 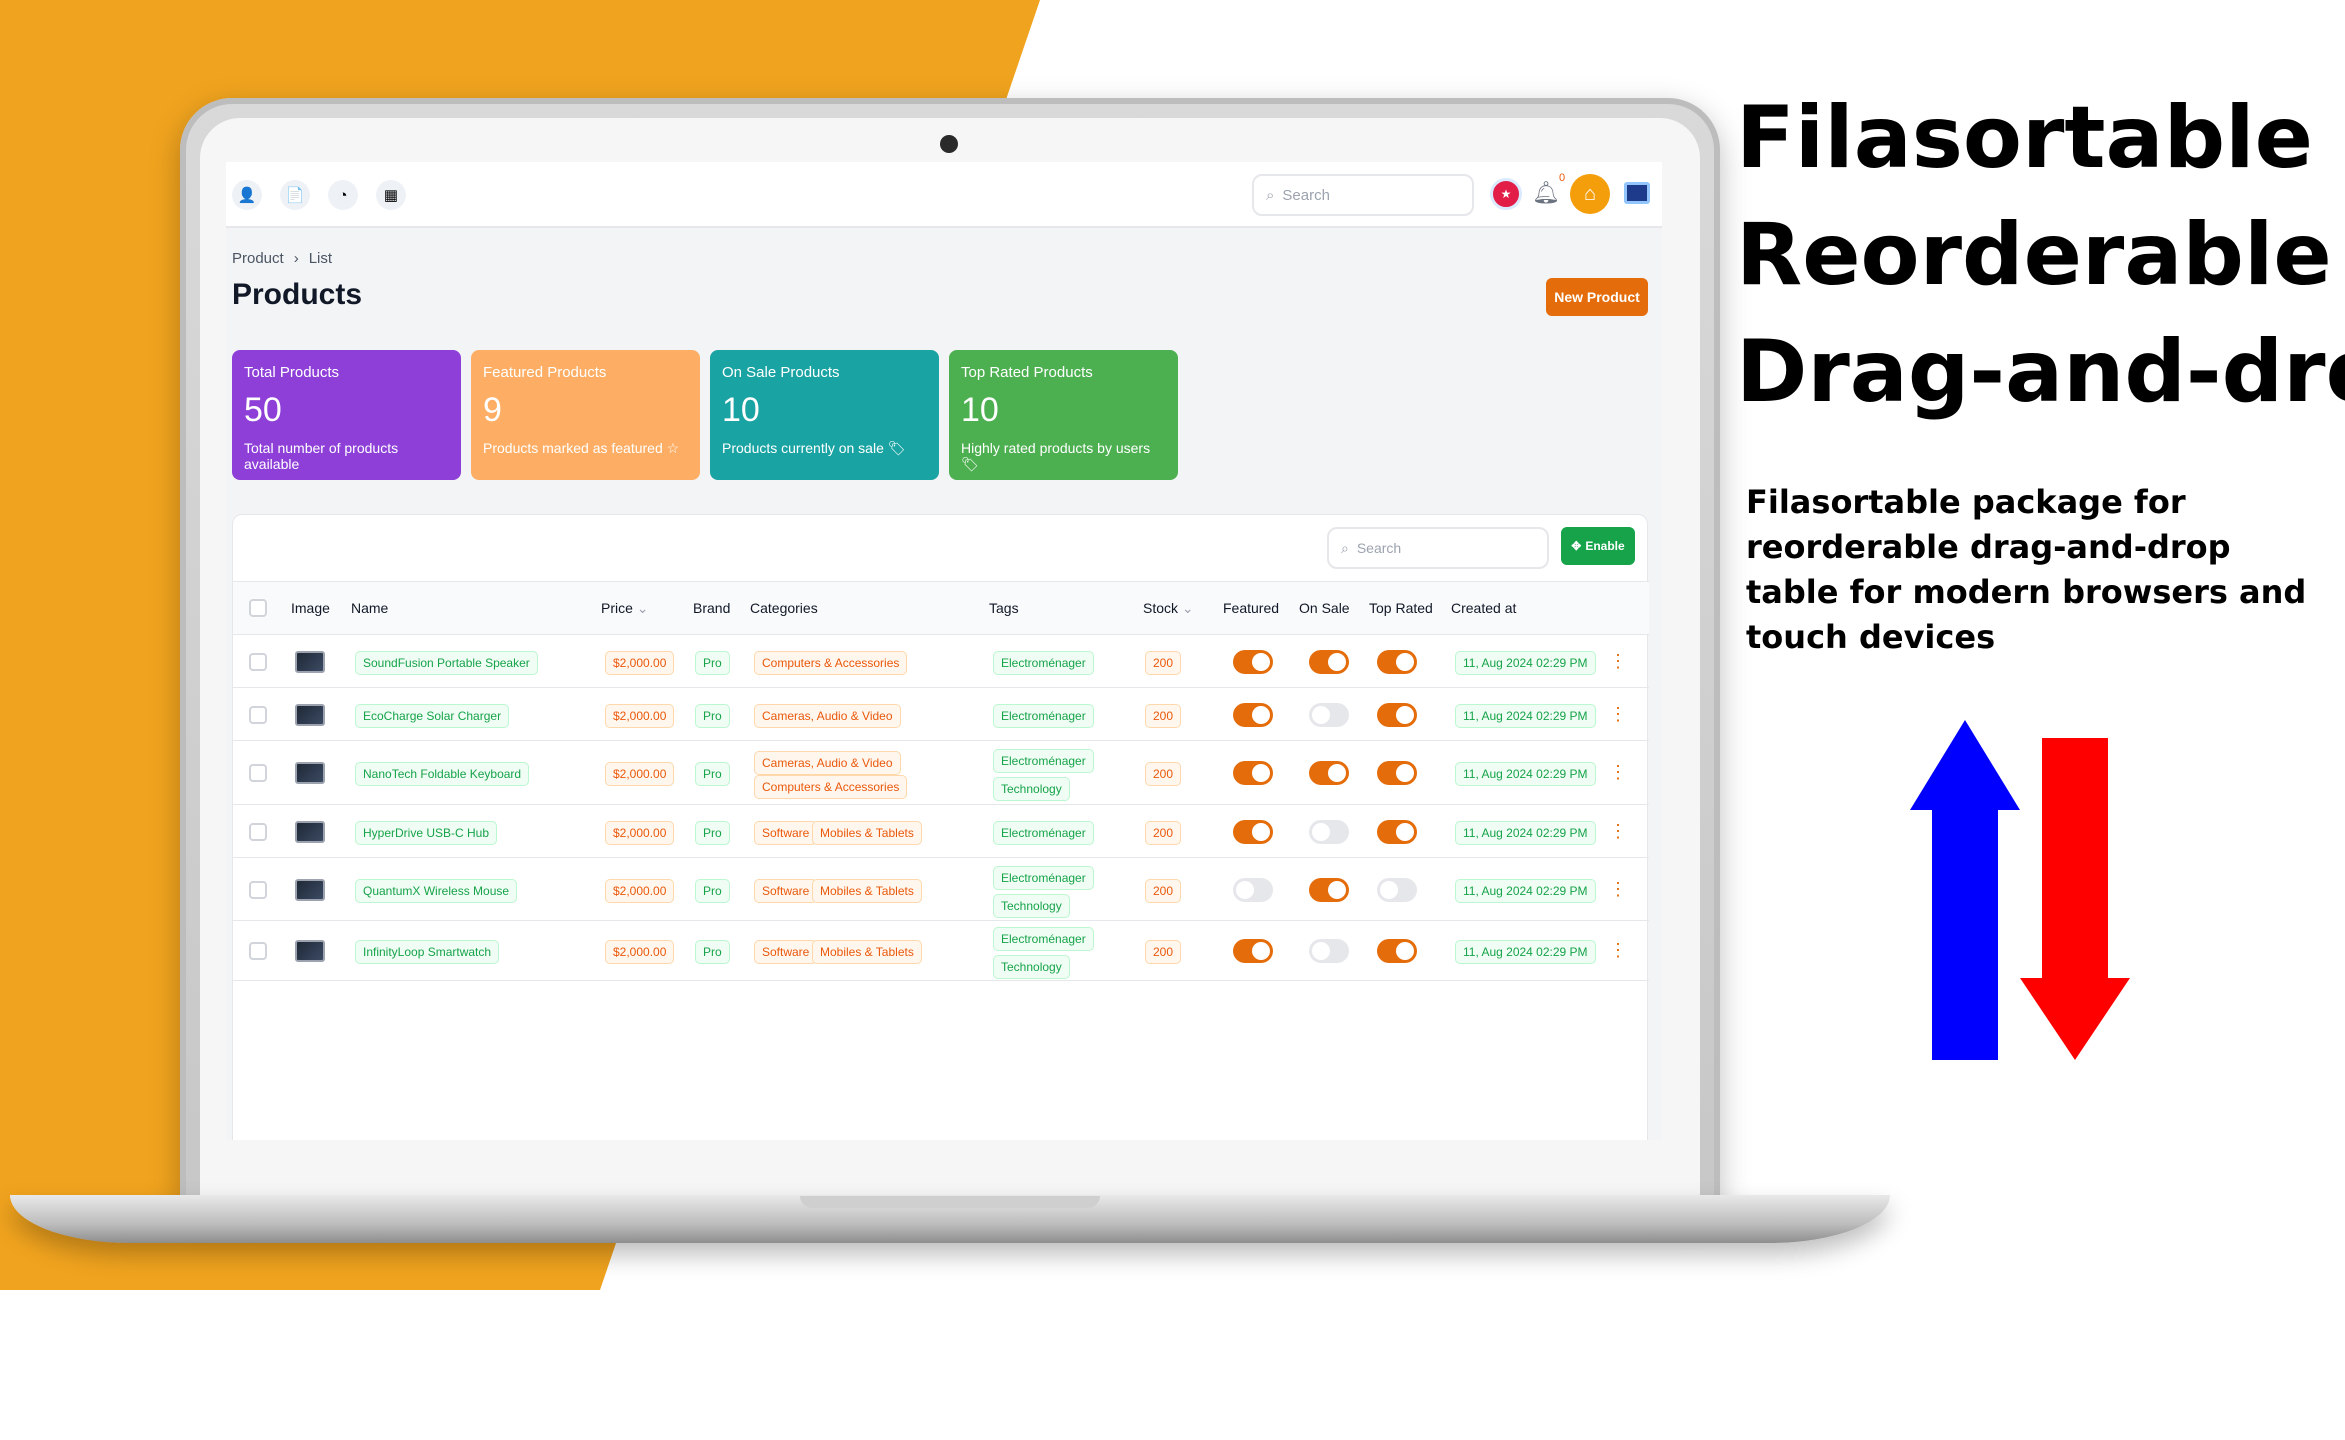 What do you see at coordinates (1363, 195) in the screenshot?
I see `global-search-input: ⌕ Search` at bounding box center [1363, 195].